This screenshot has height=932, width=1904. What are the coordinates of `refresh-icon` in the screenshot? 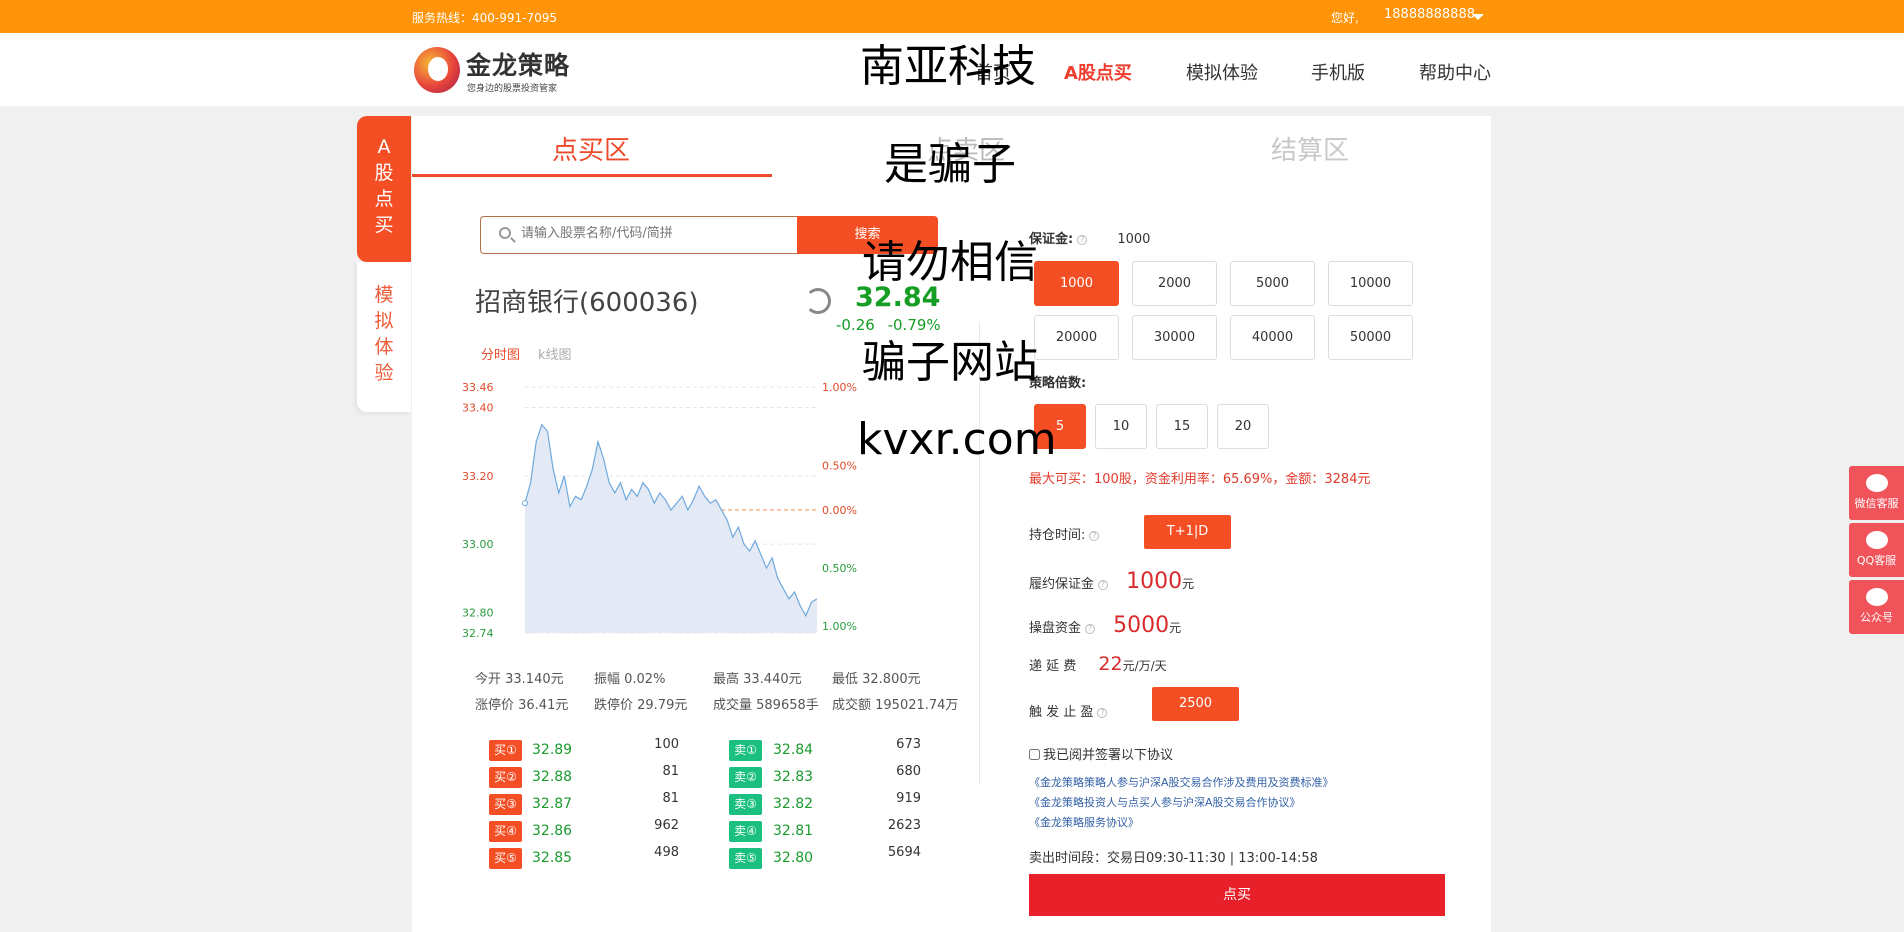 It's located at (818, 301).